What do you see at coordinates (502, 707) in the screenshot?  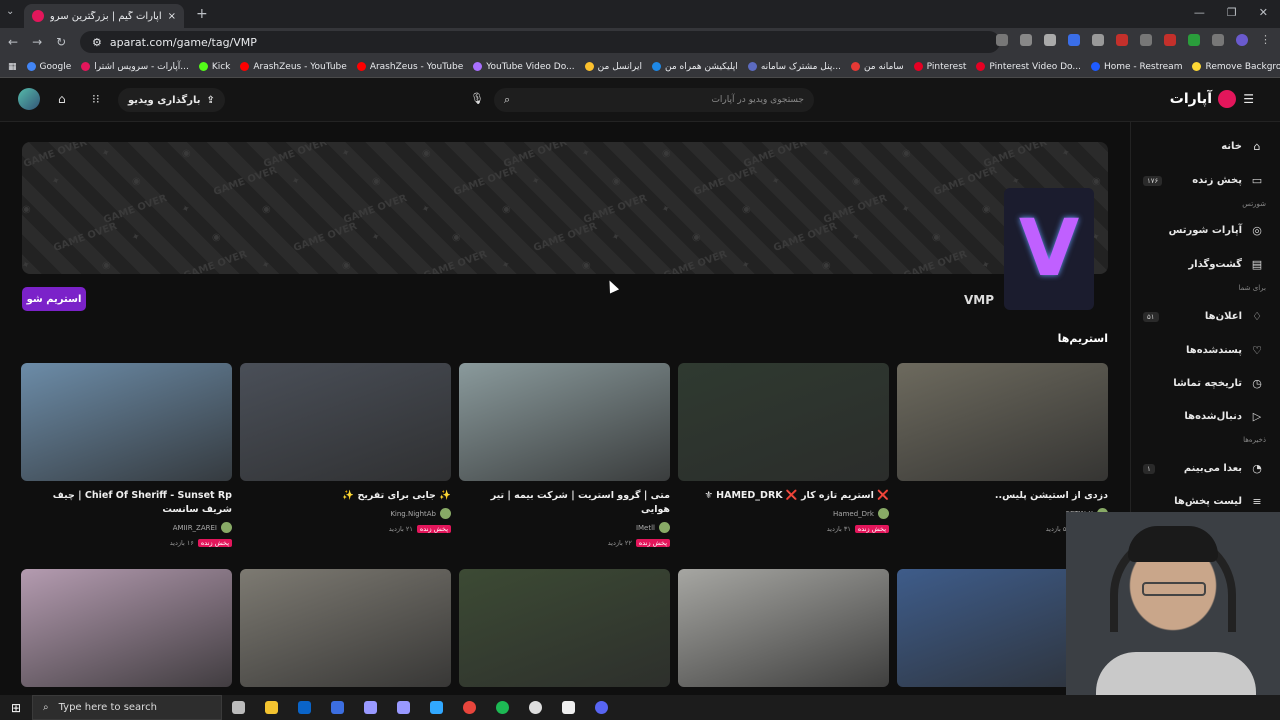 I see `spotify-icon` at bounding box center [502, 707].